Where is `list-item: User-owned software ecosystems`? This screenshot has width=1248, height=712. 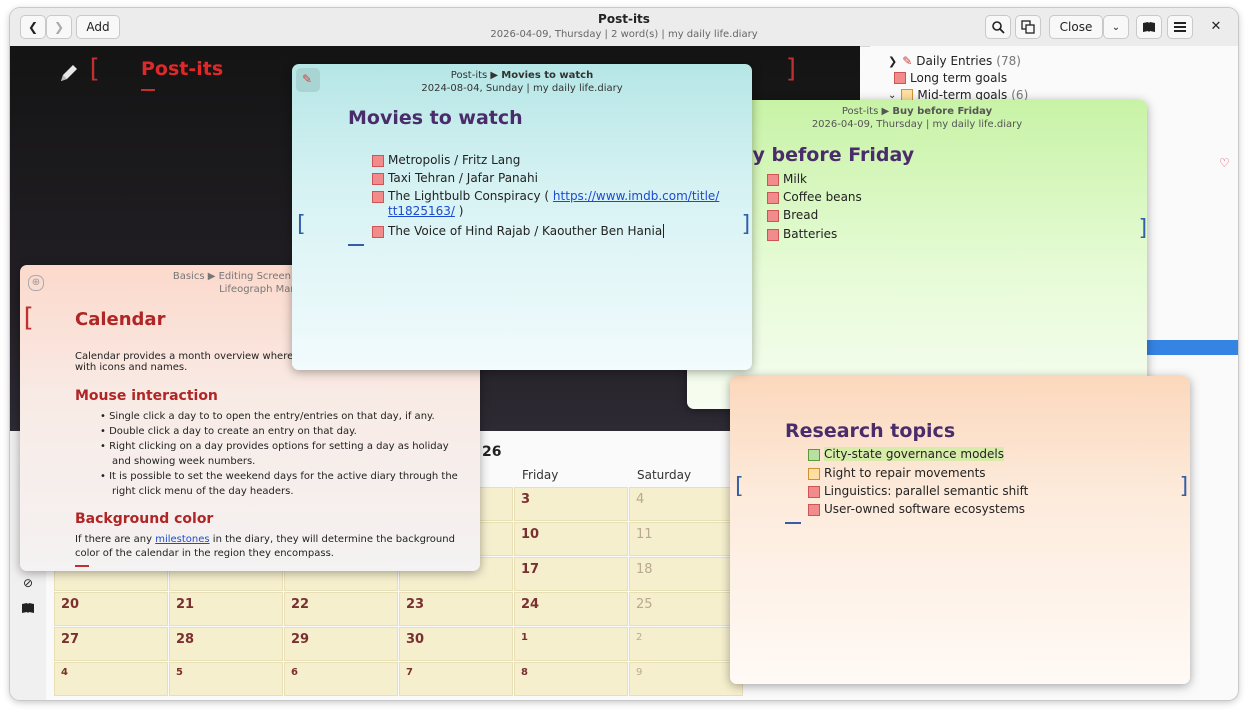
list-item: User-owned software ecosystems is located at coordinates (916, 509).